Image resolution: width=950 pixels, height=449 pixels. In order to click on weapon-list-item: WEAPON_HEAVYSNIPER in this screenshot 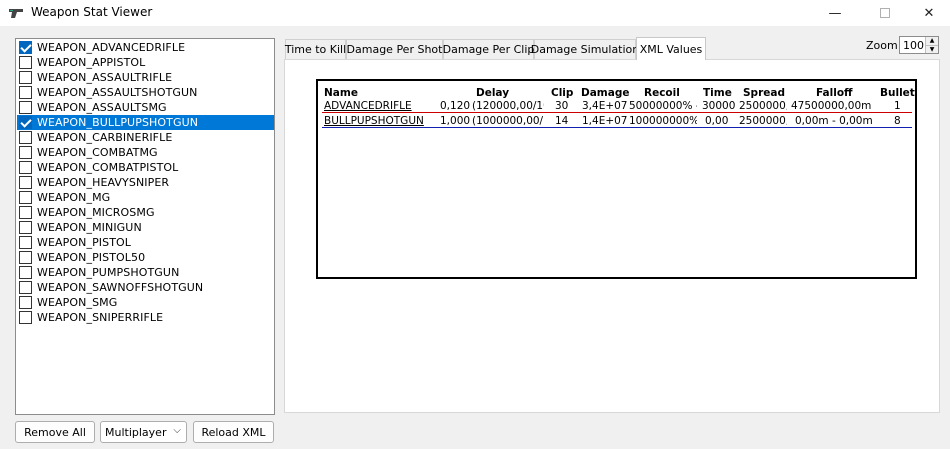, I will do `click(145, 182)`.